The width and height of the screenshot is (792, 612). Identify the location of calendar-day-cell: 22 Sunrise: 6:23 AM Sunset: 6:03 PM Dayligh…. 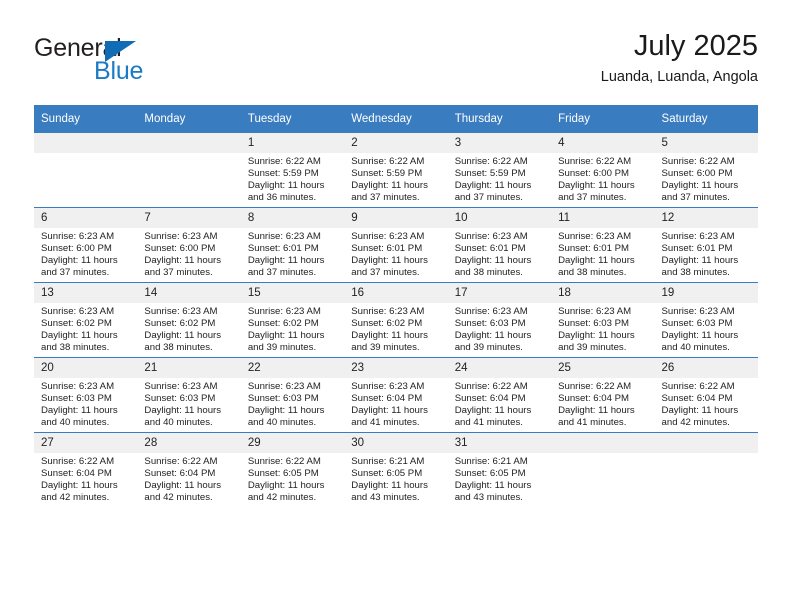
(292, 395).